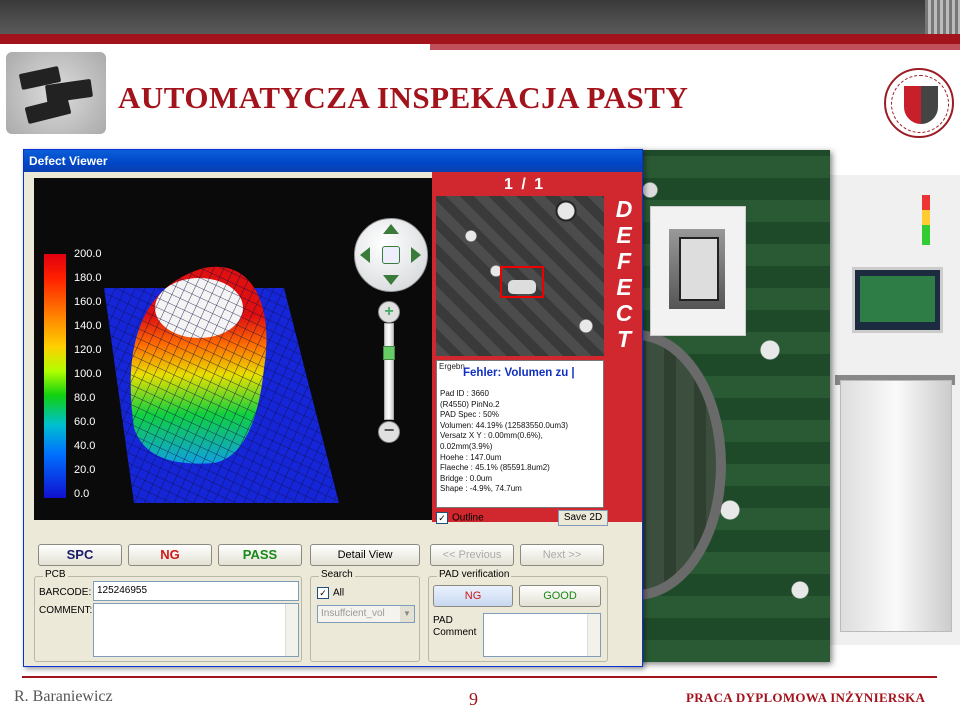 This screenshot has width=960, height=720. I want to click on color-scale-bar, so click(55, 376).